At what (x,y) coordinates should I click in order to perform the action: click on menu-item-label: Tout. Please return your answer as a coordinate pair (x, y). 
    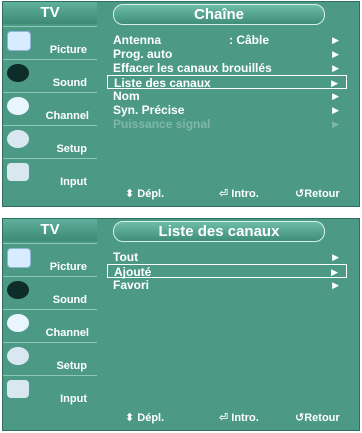
    Looking at the image, I should click on (126, 257).